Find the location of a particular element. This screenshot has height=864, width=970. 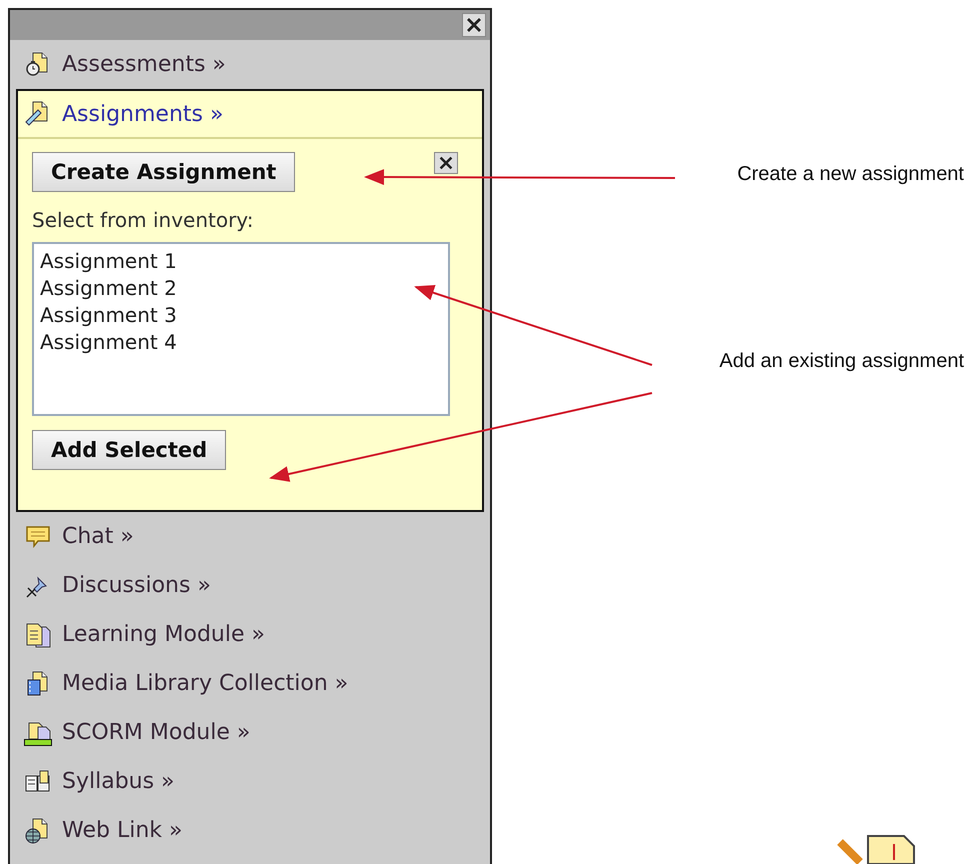

menu-item-link: Assignments » is located at coordinates (143, 114).